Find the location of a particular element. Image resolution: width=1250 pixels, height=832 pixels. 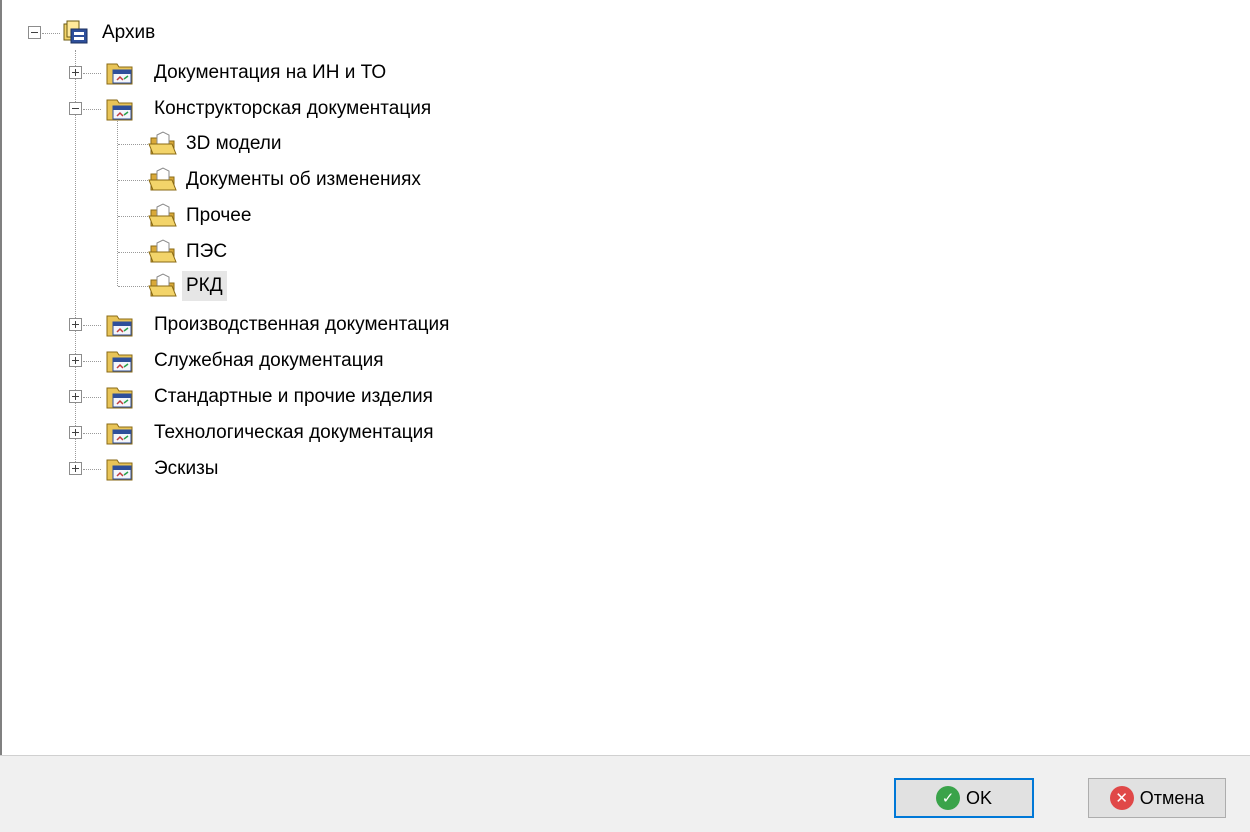

tree-node-label: Документы об изменениях is located at coordinates (303, 179).